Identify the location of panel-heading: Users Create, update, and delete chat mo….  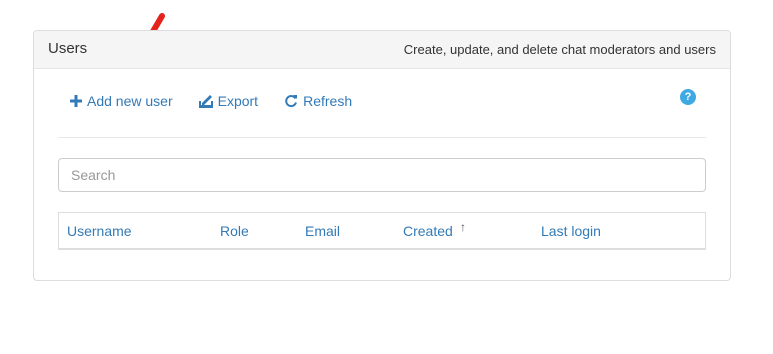
(382, 50).